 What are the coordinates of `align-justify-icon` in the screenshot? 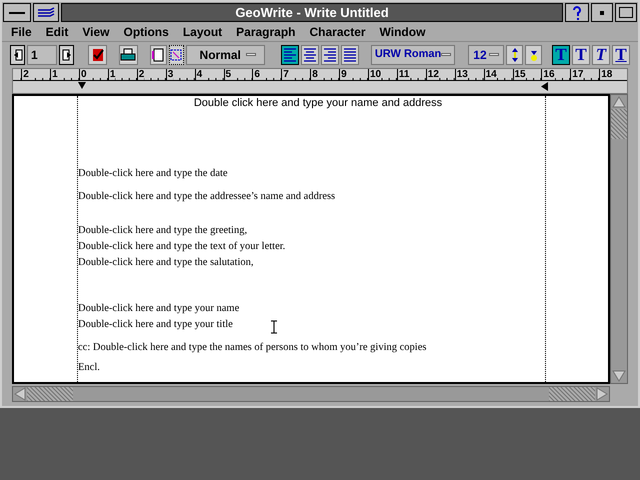 It's located at (350, 54).